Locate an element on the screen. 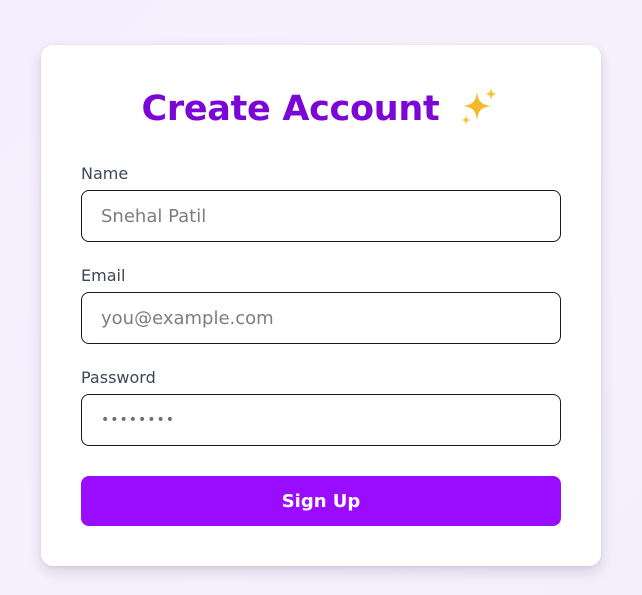 Image resolution: width=642 pixels, height=595 pixels. title-row: Create Account is located at coordinates (321, 109).